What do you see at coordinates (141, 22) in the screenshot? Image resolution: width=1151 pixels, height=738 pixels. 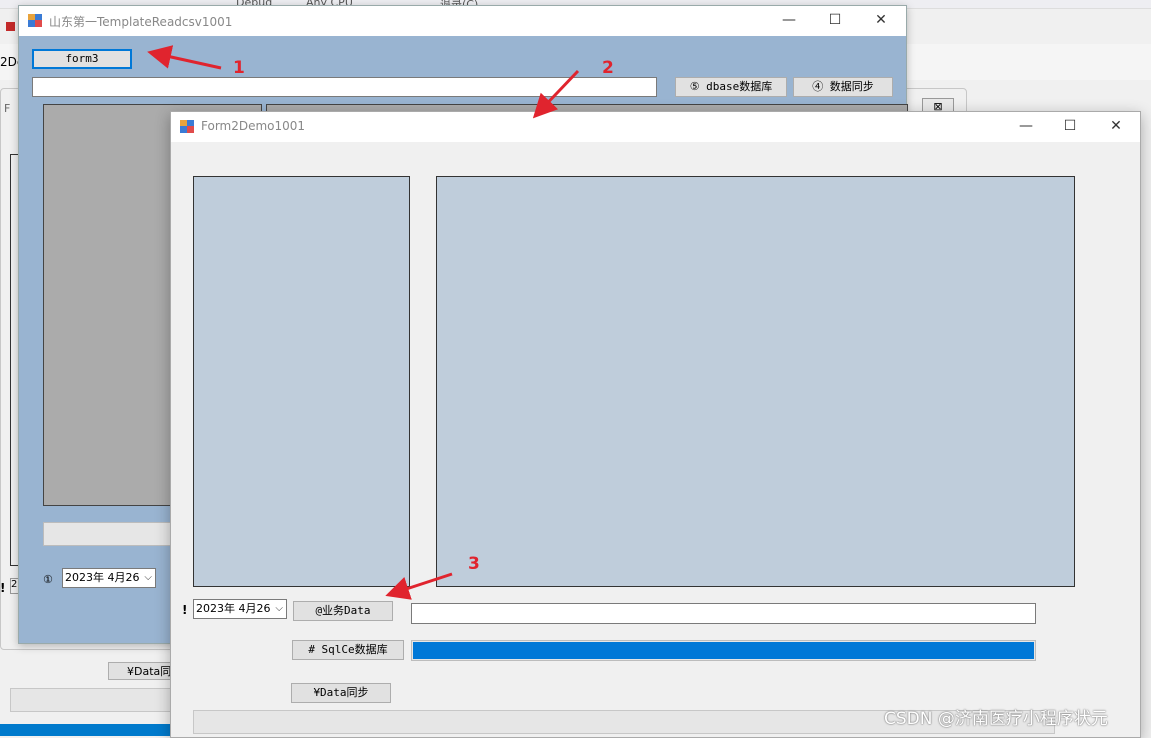 I see `window-title: 山东第一TemplateReadcsv1001` at bounding box center [141, 22].